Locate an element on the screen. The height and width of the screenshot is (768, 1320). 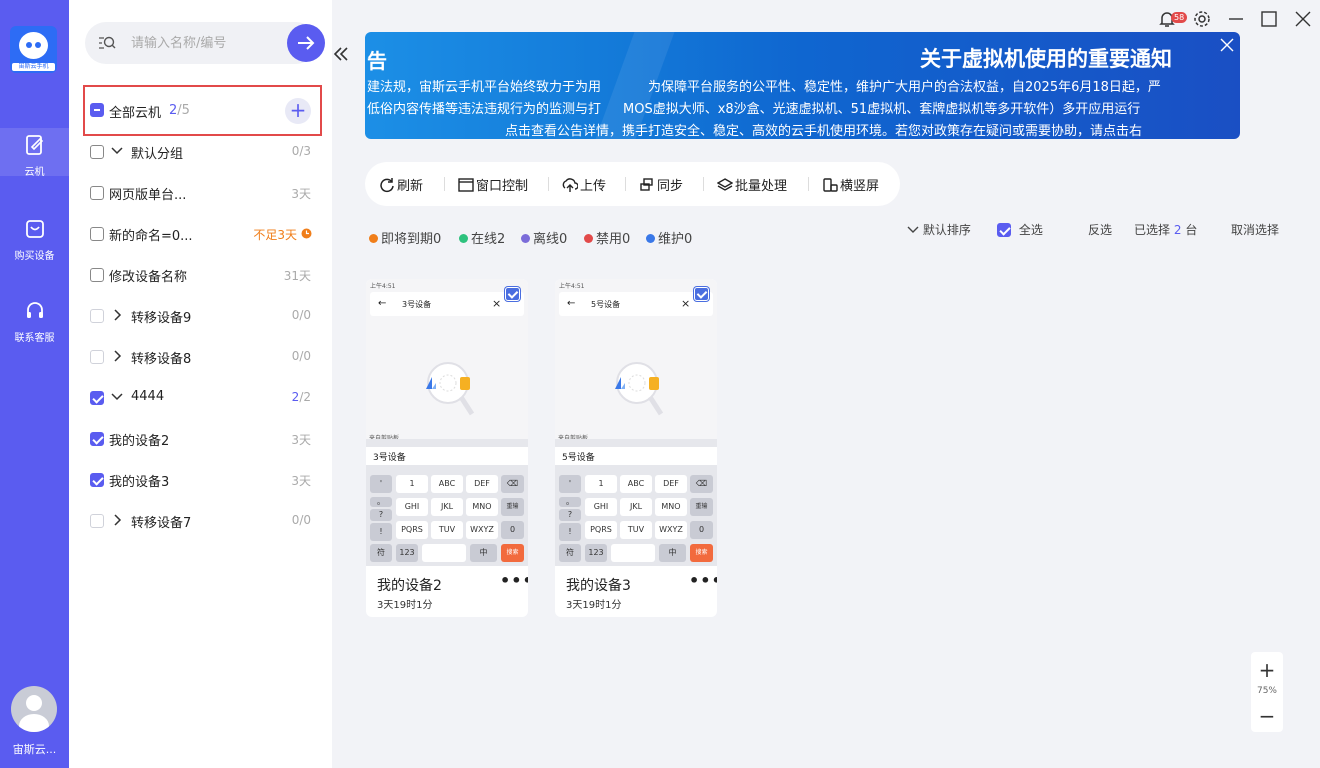
group-row: 转移设备8 0/0 is located at coordinates (200, 357).